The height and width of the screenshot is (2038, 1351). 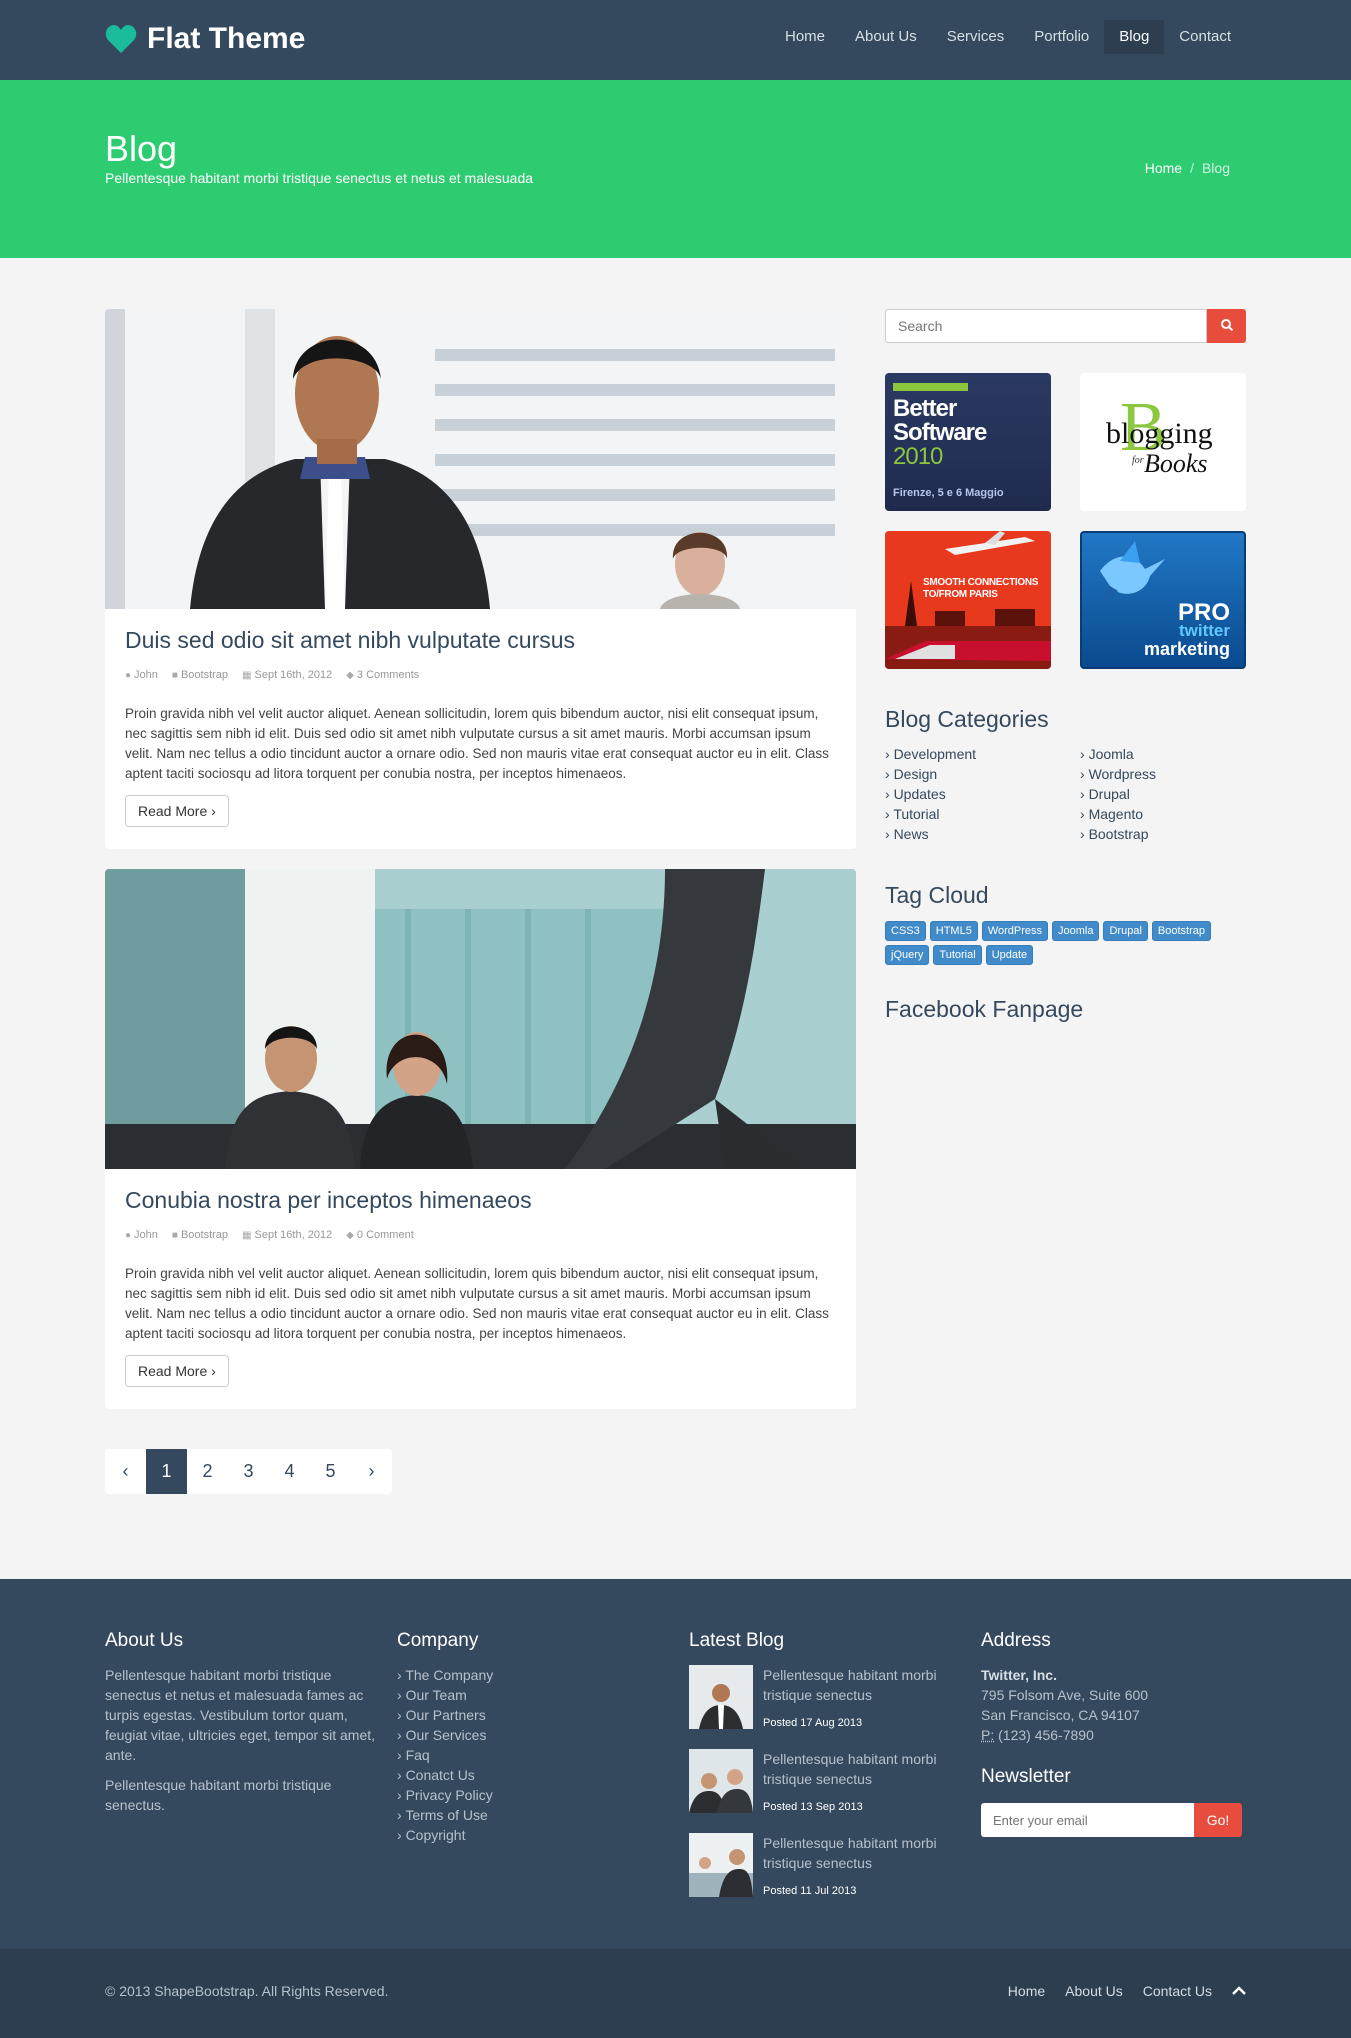 What do you see at coordinates (1118, 754) in the screenshot?
I see `category-link: Joomla` at bounding box center [1118, 754].